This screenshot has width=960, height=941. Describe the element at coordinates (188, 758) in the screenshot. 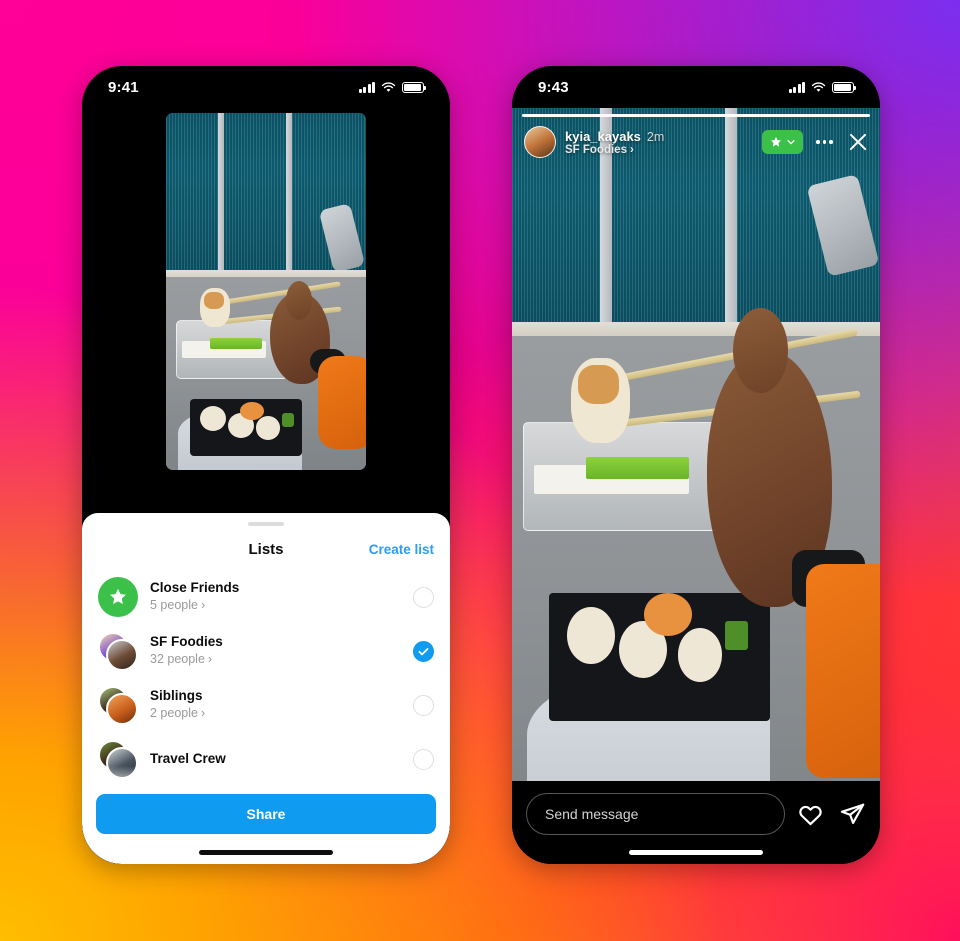

I see `list-item-name: Travel Crew` at that location.